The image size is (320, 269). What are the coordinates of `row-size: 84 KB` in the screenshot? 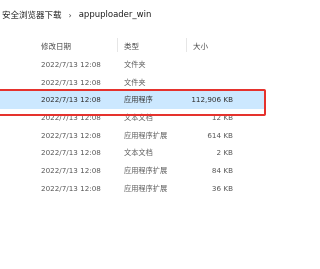 It's located at (222, 171).